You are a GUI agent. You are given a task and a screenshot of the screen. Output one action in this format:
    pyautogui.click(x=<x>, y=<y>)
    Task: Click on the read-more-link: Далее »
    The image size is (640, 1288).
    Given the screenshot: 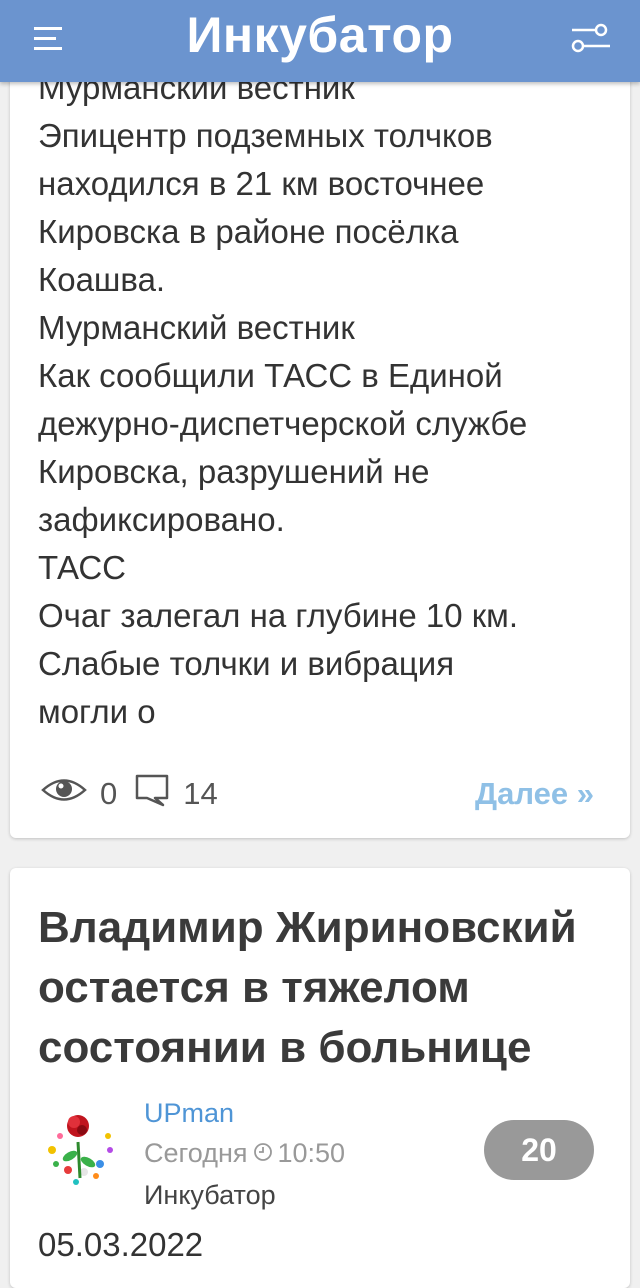 What is the action you would take?
    pyautogui.click(x=534, y=794)
    